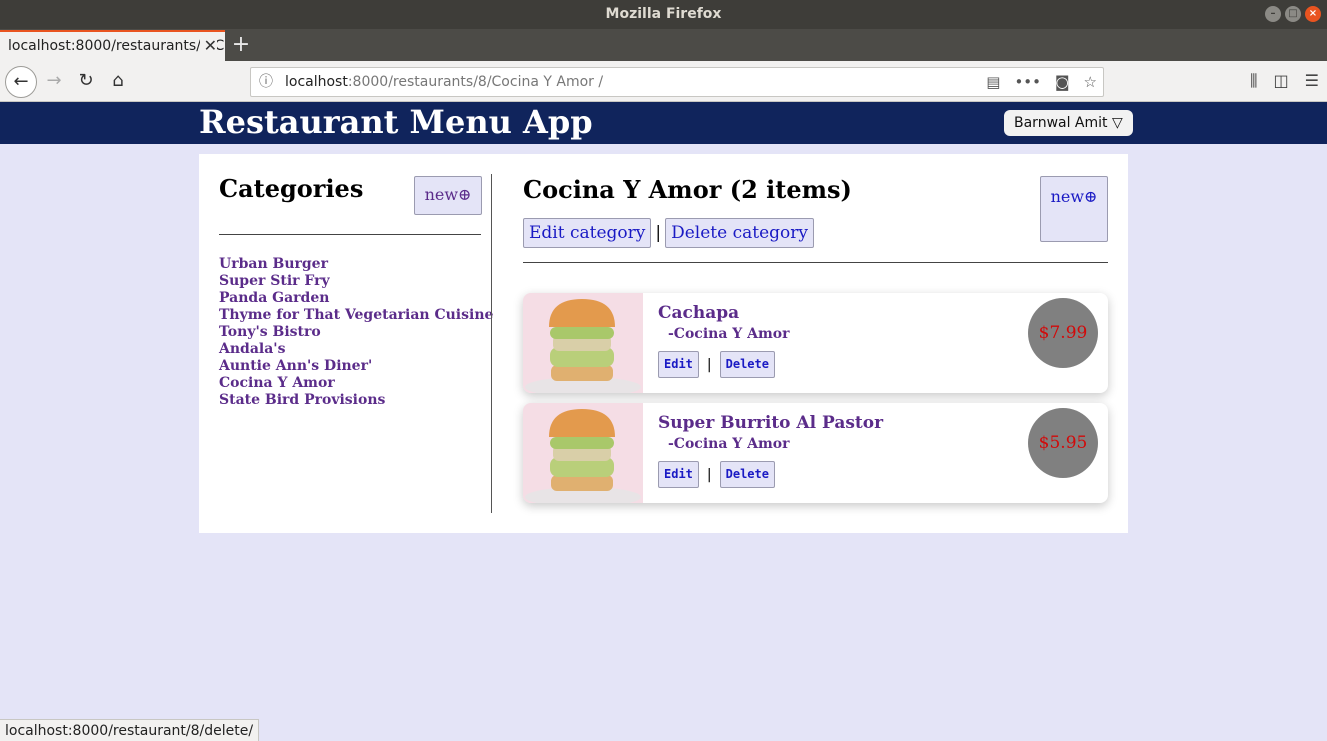 The image size is (1327, 741). Describe the element at coordinates (770, 423) in the screenshot. I see `item-name: Super Burrito Al Pastor` at that location.